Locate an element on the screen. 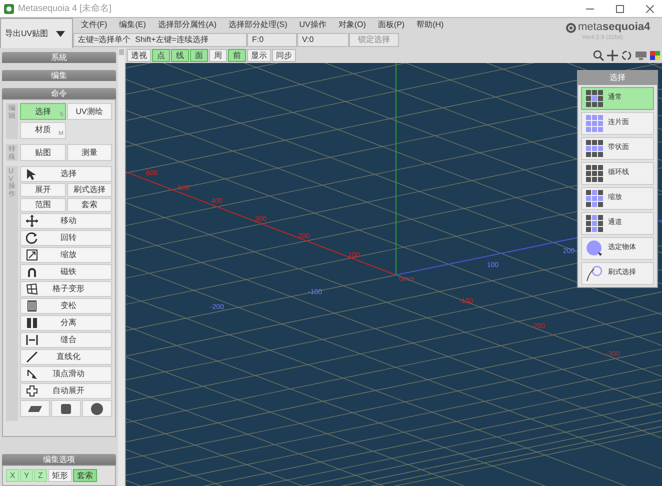 The width and height of the screenshot is (662, 486). vertex-slide-icon is located at coordinates (32, 374).